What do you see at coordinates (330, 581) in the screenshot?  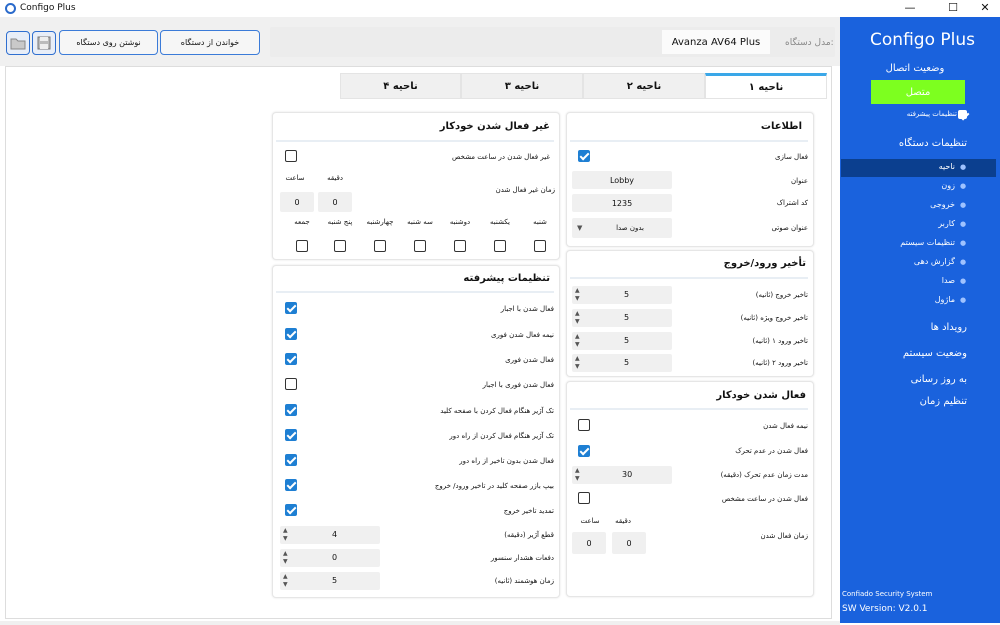 I see `advanced-stepper: ▲ ▼ 5` at bounding box center [330, 581].